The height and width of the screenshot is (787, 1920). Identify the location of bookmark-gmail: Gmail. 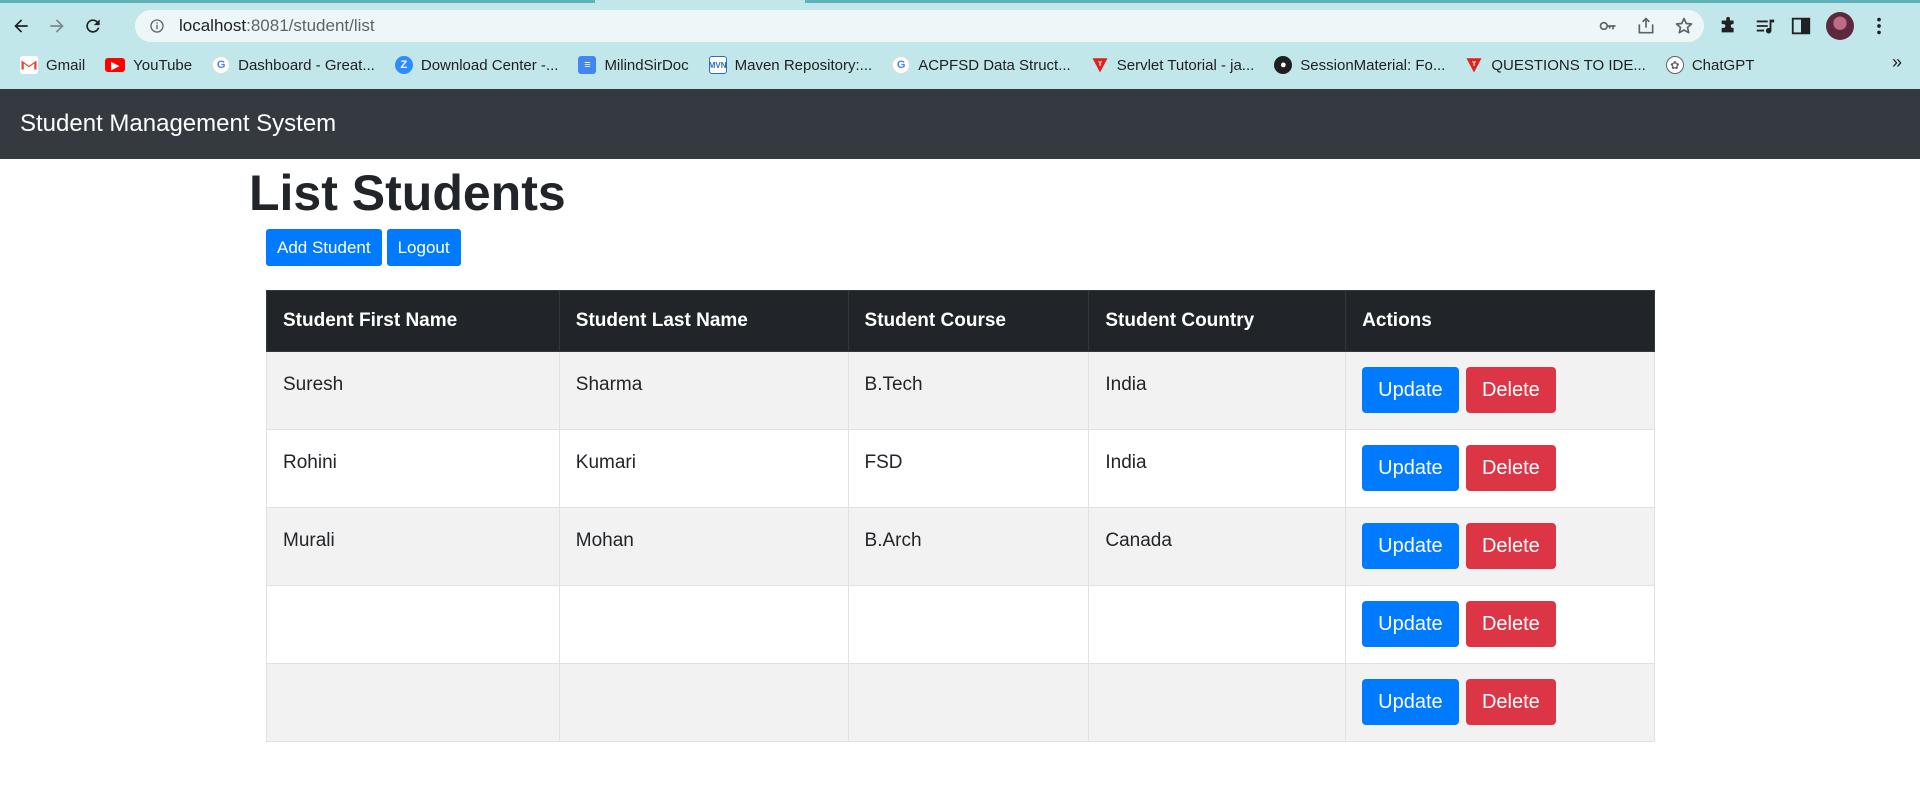
(52, 65).